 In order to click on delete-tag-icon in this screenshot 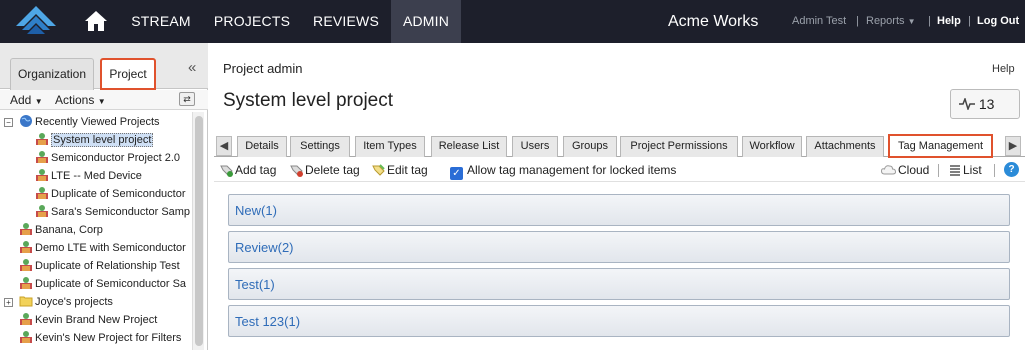, I will do `click(296, 171)`.